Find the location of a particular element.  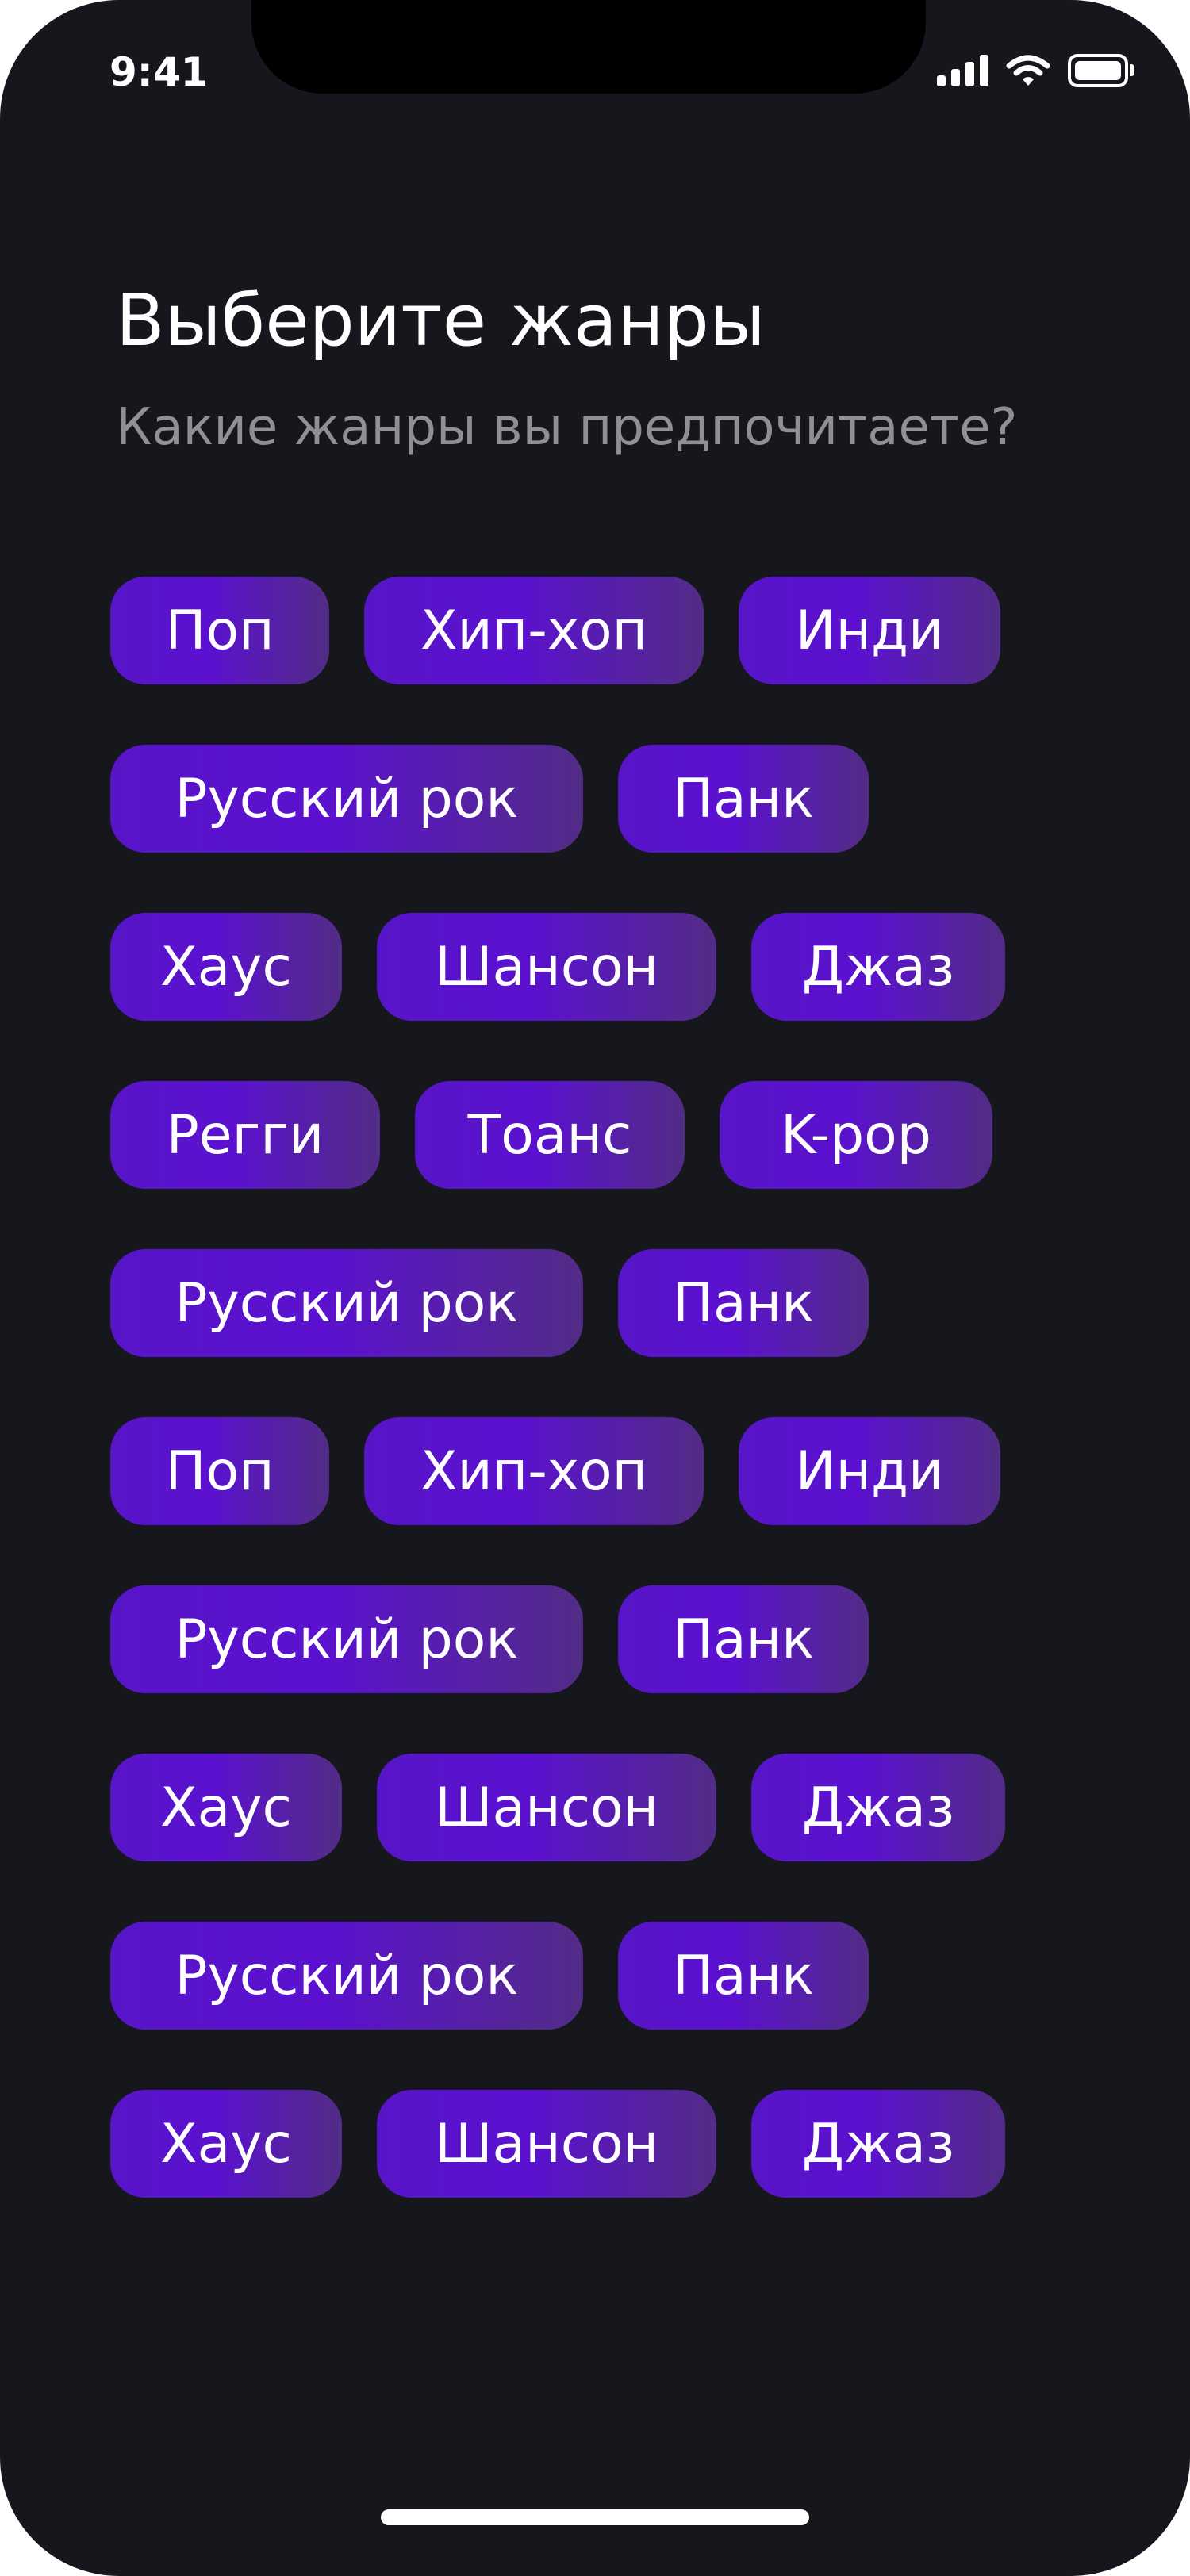

status-icons is located at coordinates (1035, 71).